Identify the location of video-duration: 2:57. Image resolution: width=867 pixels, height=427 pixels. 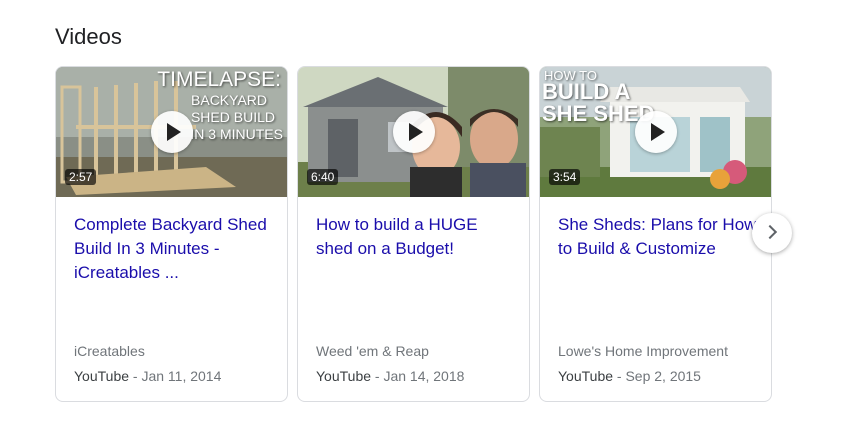
(81, 177).